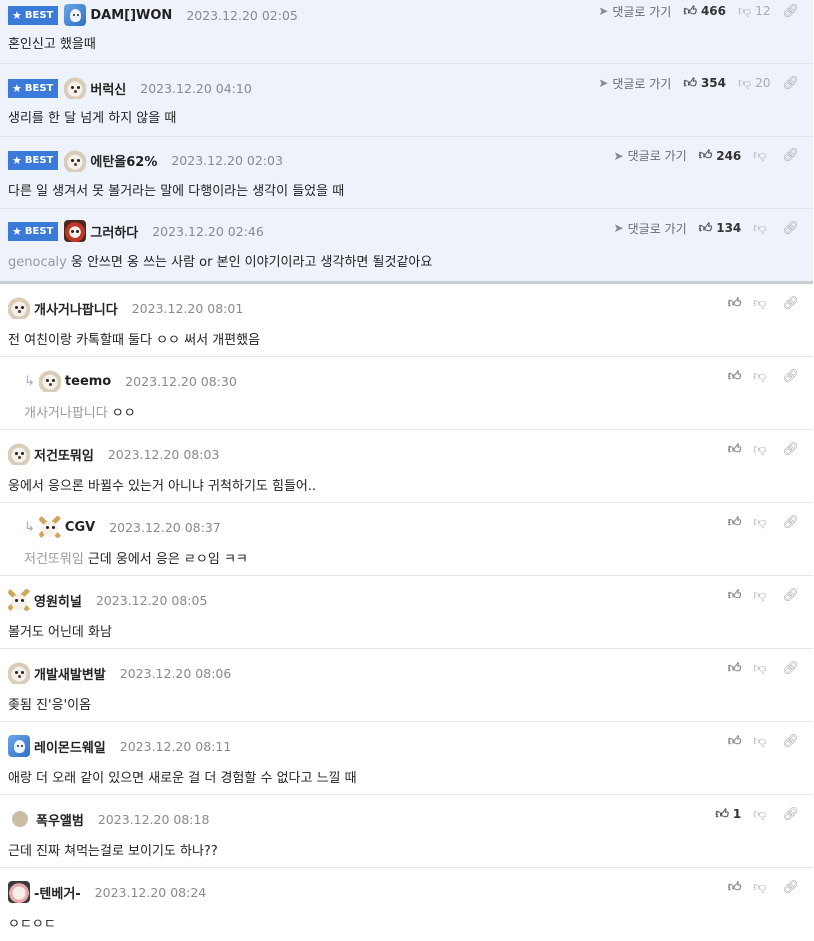 The width and height of the screenshot is (814, 941). What do you see at coordinates (165, 527) in the screenshot?
I see `comment-date: 2023.12.20 08:37` at bounding box center [165, 527].